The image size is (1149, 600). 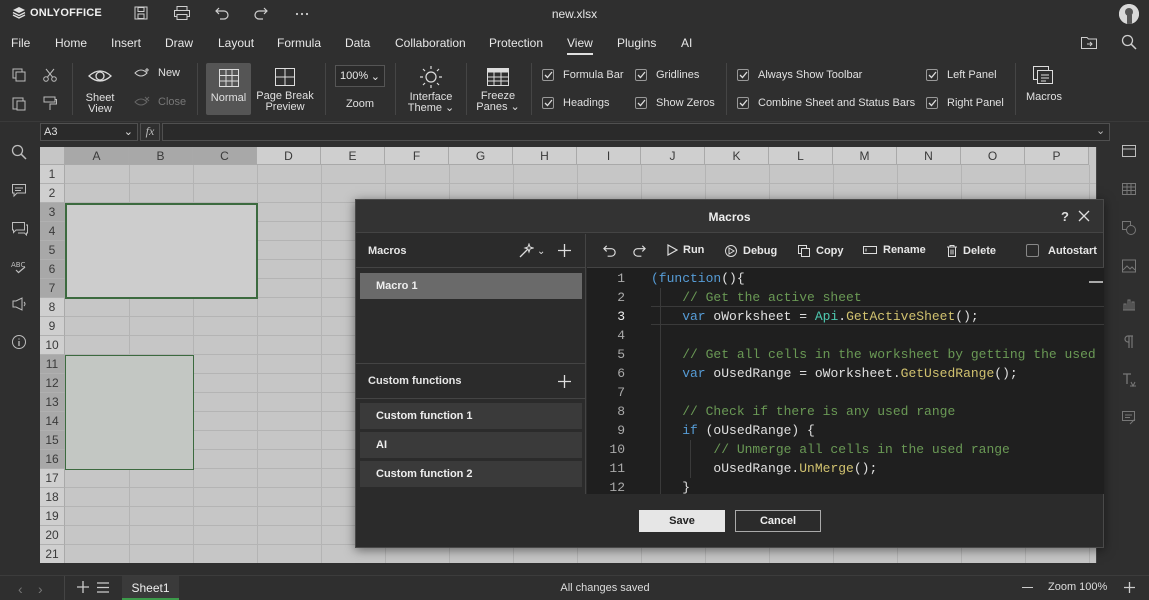 I want to click on row-header: 6, so click(x=52, y=269).